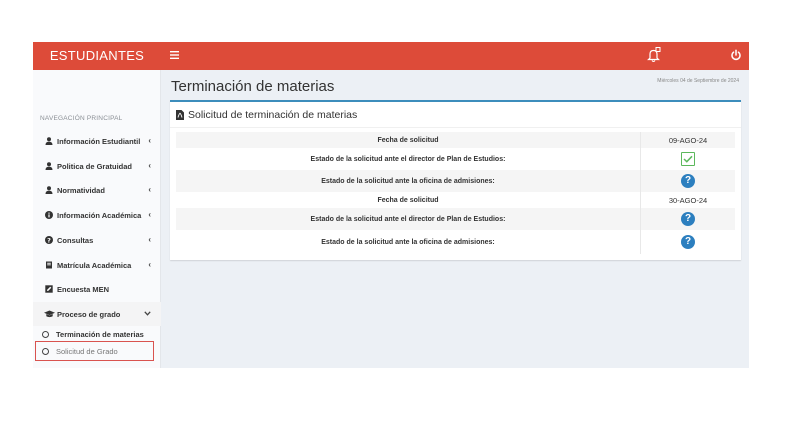 Image resolution: width=800 pixels, height=422 pixels. Describe the element at coordinates (94, 351) in the screenshot. I see `highlight-box` at that location.